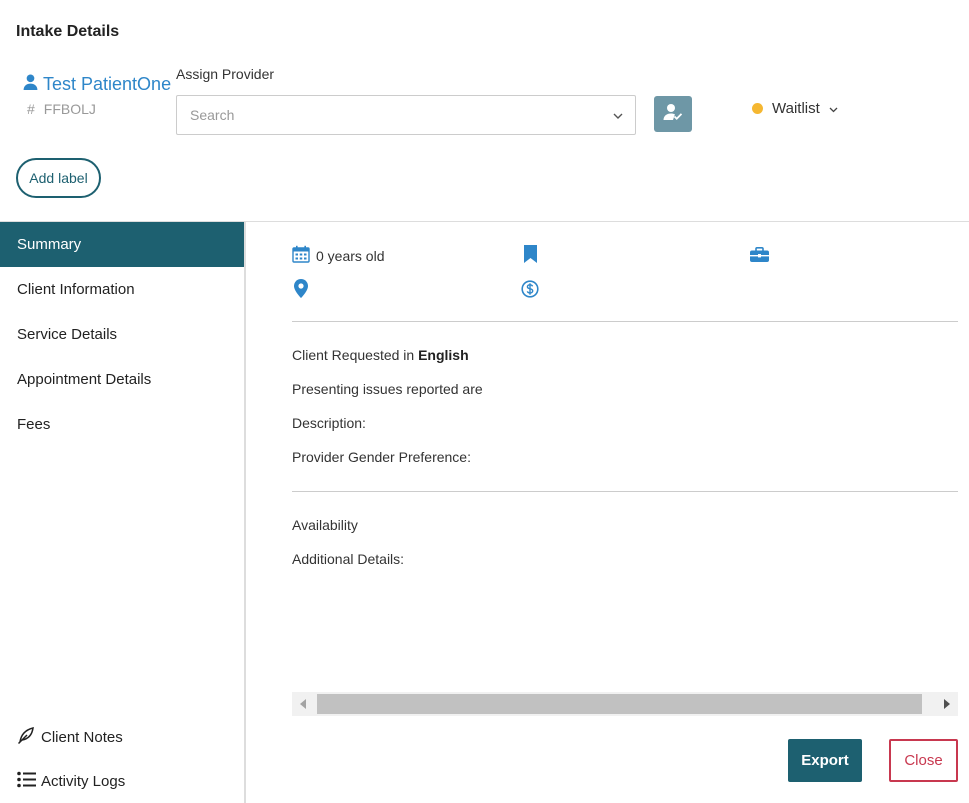 The width and height of the screenshot is (969, 803). Describe the element at coordinates (122, 244) in the screenshot. I see `sidebar-item-summary: Summary` at that location.